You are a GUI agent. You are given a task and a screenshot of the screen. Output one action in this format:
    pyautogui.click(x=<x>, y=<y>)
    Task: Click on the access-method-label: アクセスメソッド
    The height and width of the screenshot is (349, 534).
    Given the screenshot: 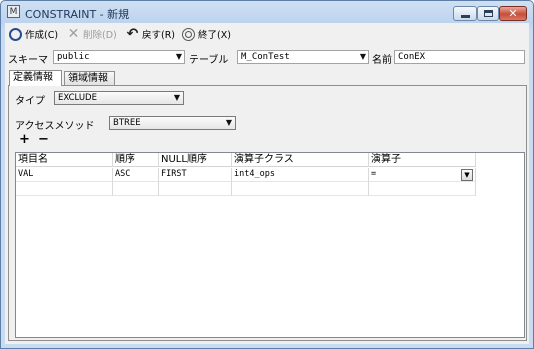 What is the action you would take?
    pyautogui.click(x=55, y=126)
    